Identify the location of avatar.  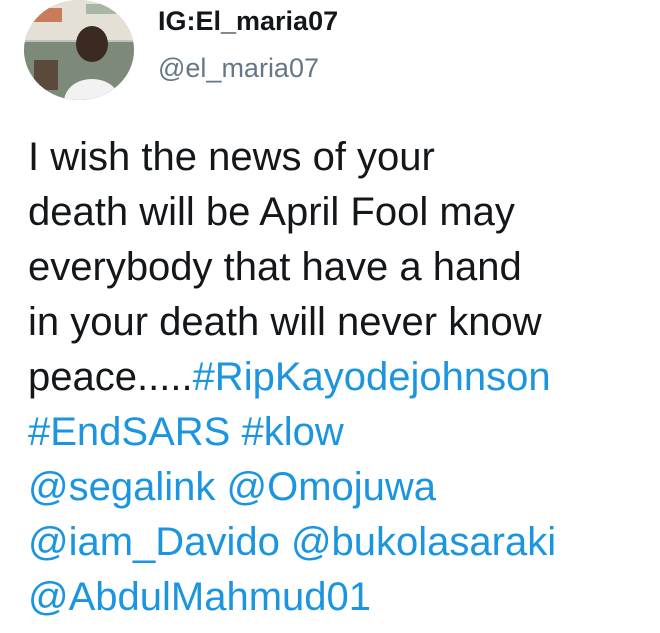
(79, 50).